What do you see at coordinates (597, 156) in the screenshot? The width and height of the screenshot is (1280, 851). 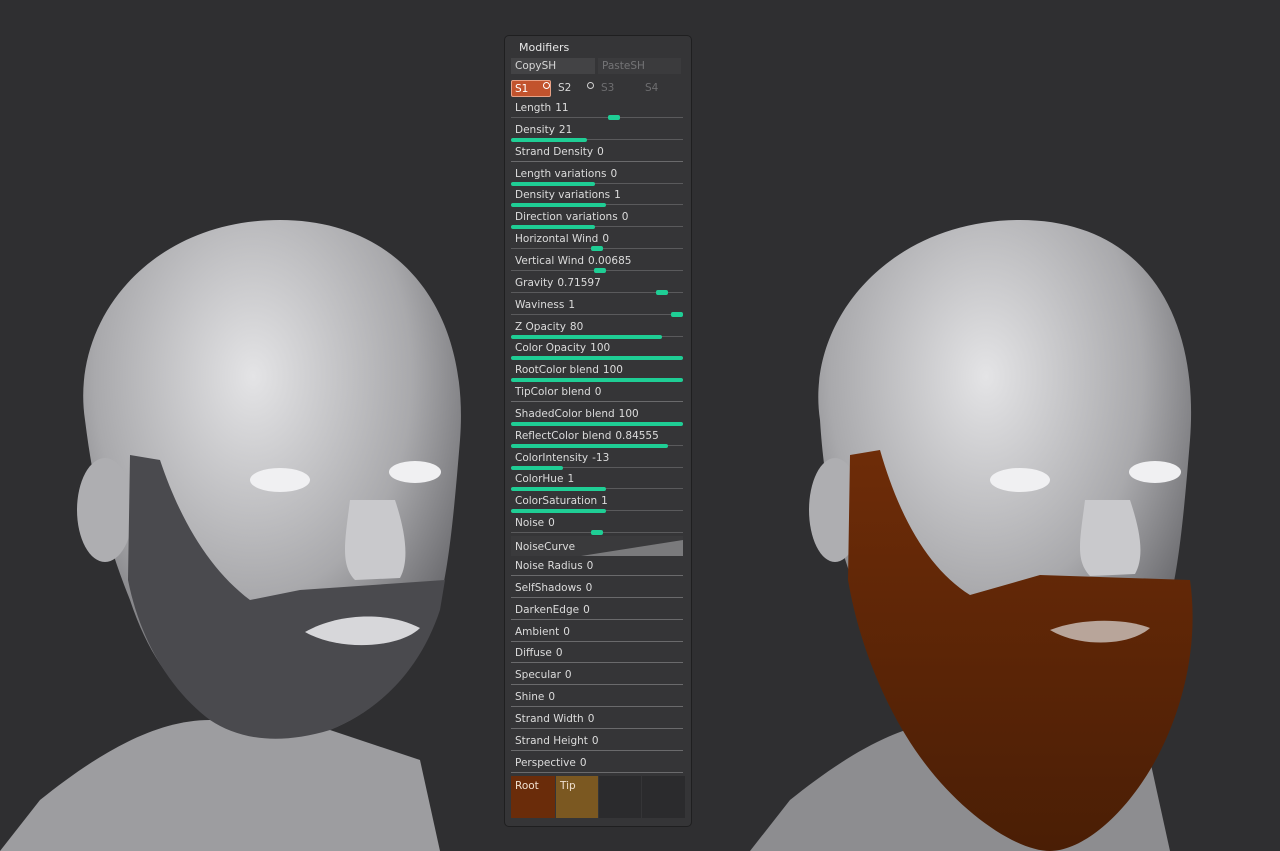 I see `slider-strand-density: Strand Density 0` at bounding box center [597, 156].